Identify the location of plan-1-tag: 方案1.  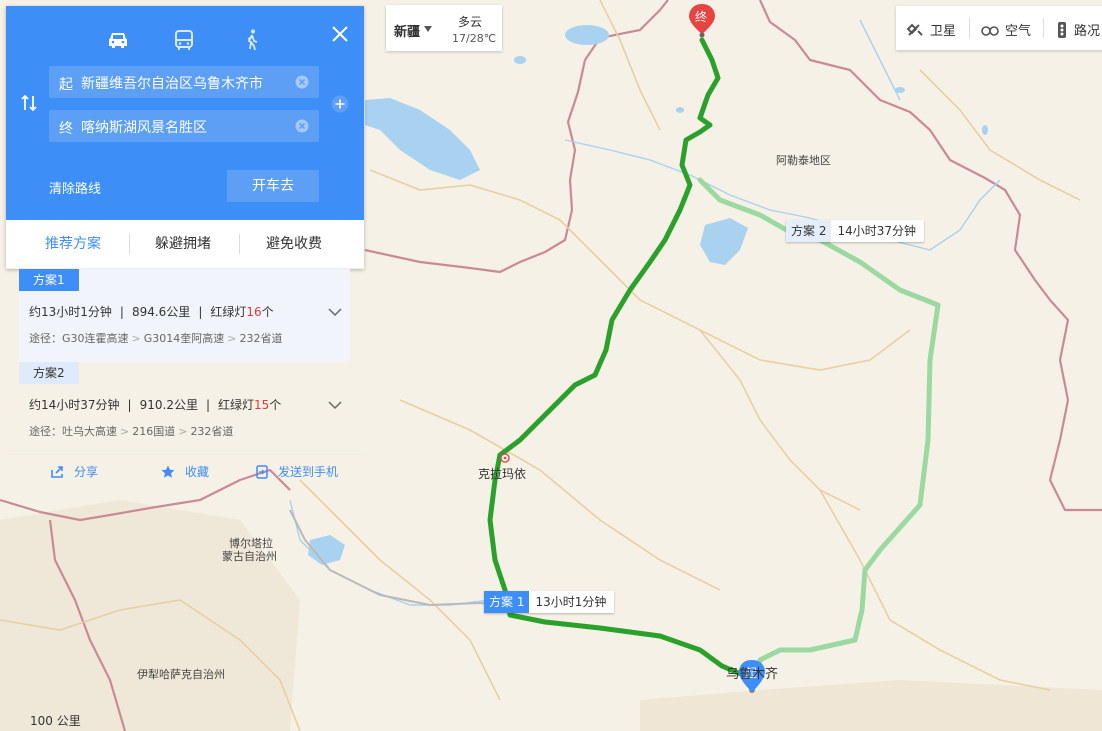
(49, 280).